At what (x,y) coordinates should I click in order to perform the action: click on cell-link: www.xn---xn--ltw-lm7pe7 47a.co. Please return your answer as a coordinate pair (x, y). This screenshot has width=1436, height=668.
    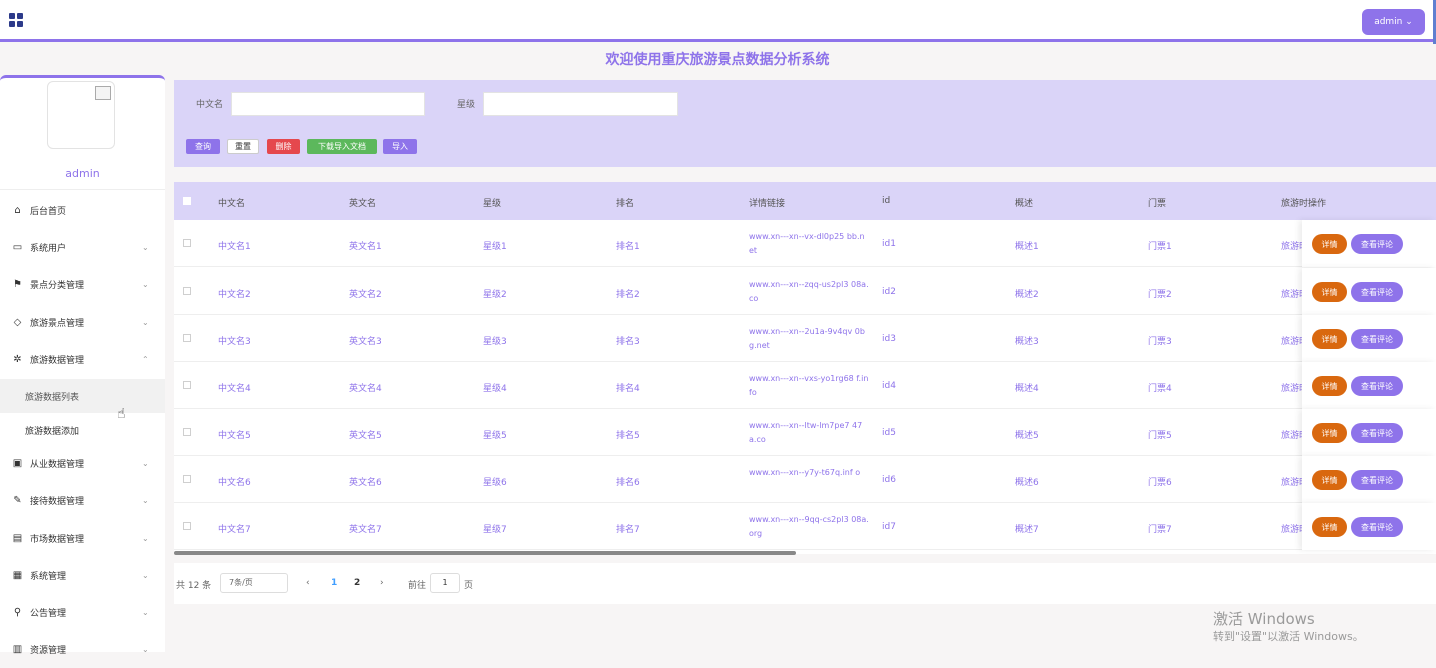
    Looking at the image, I should click on (809, 433).